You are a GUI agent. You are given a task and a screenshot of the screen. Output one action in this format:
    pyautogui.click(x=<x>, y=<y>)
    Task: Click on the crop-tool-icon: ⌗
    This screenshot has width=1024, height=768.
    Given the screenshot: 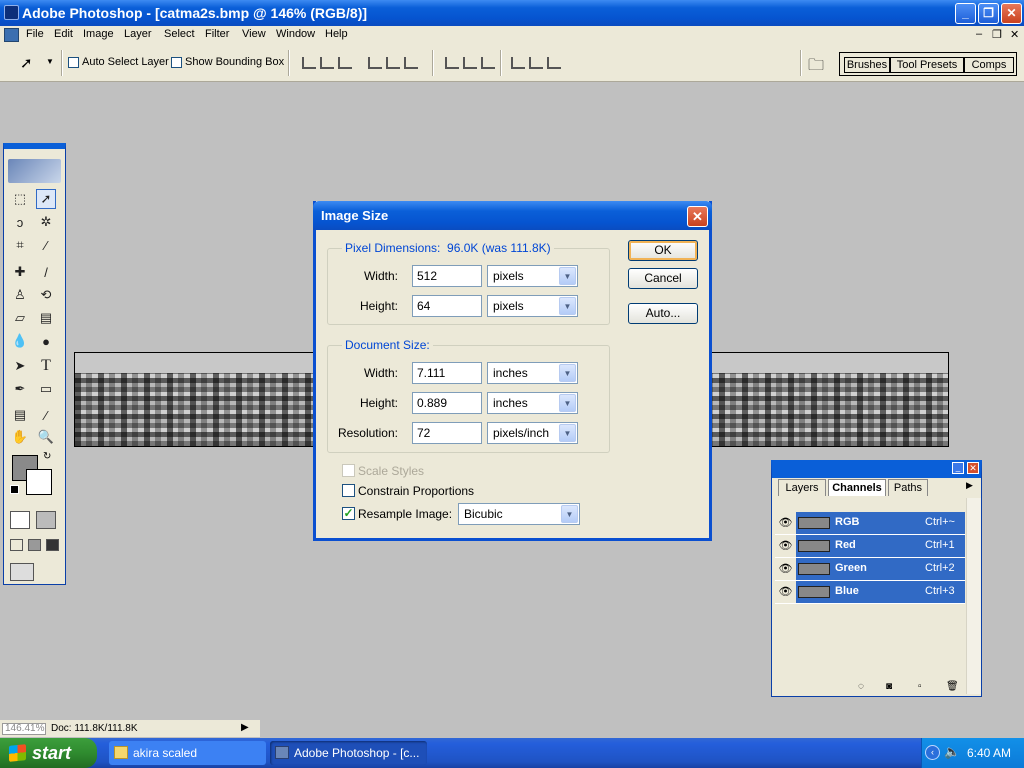 What is the action you would take?
    pyautogui.click(x=20, y=245)
    